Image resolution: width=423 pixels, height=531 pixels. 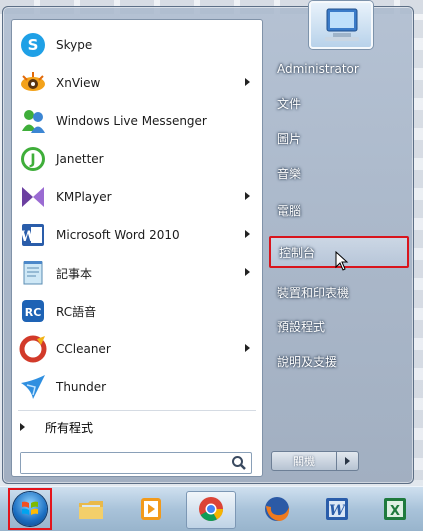 I want to click on windows-logo-icon, so click(x=30, y=509).